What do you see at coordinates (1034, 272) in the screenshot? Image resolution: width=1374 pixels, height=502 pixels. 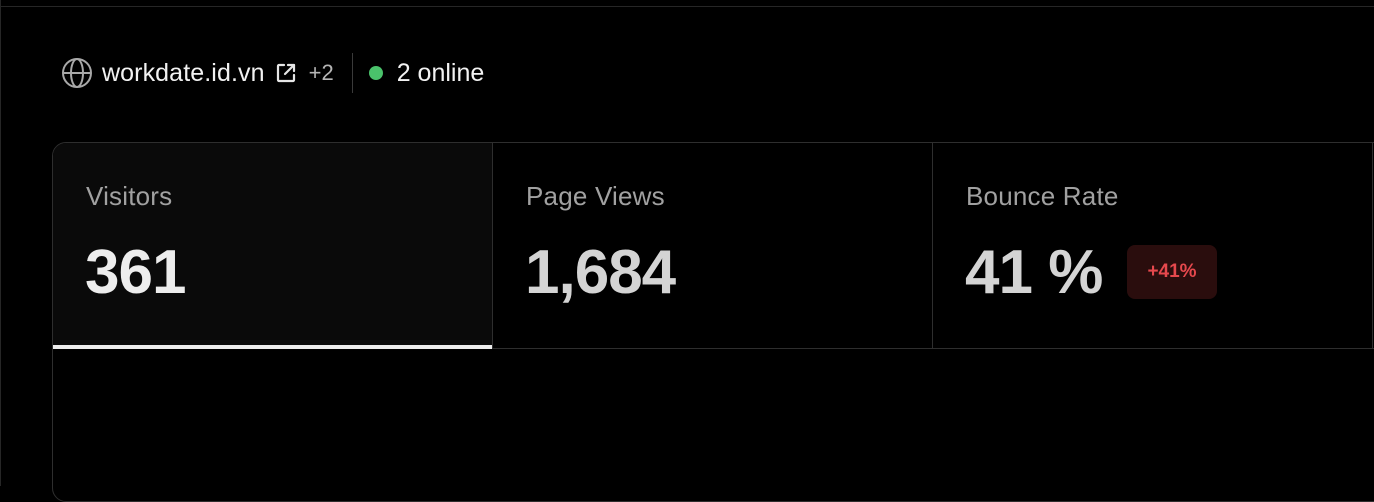 I see `metric-value: 41 %` at bounding box center [1034, 272].